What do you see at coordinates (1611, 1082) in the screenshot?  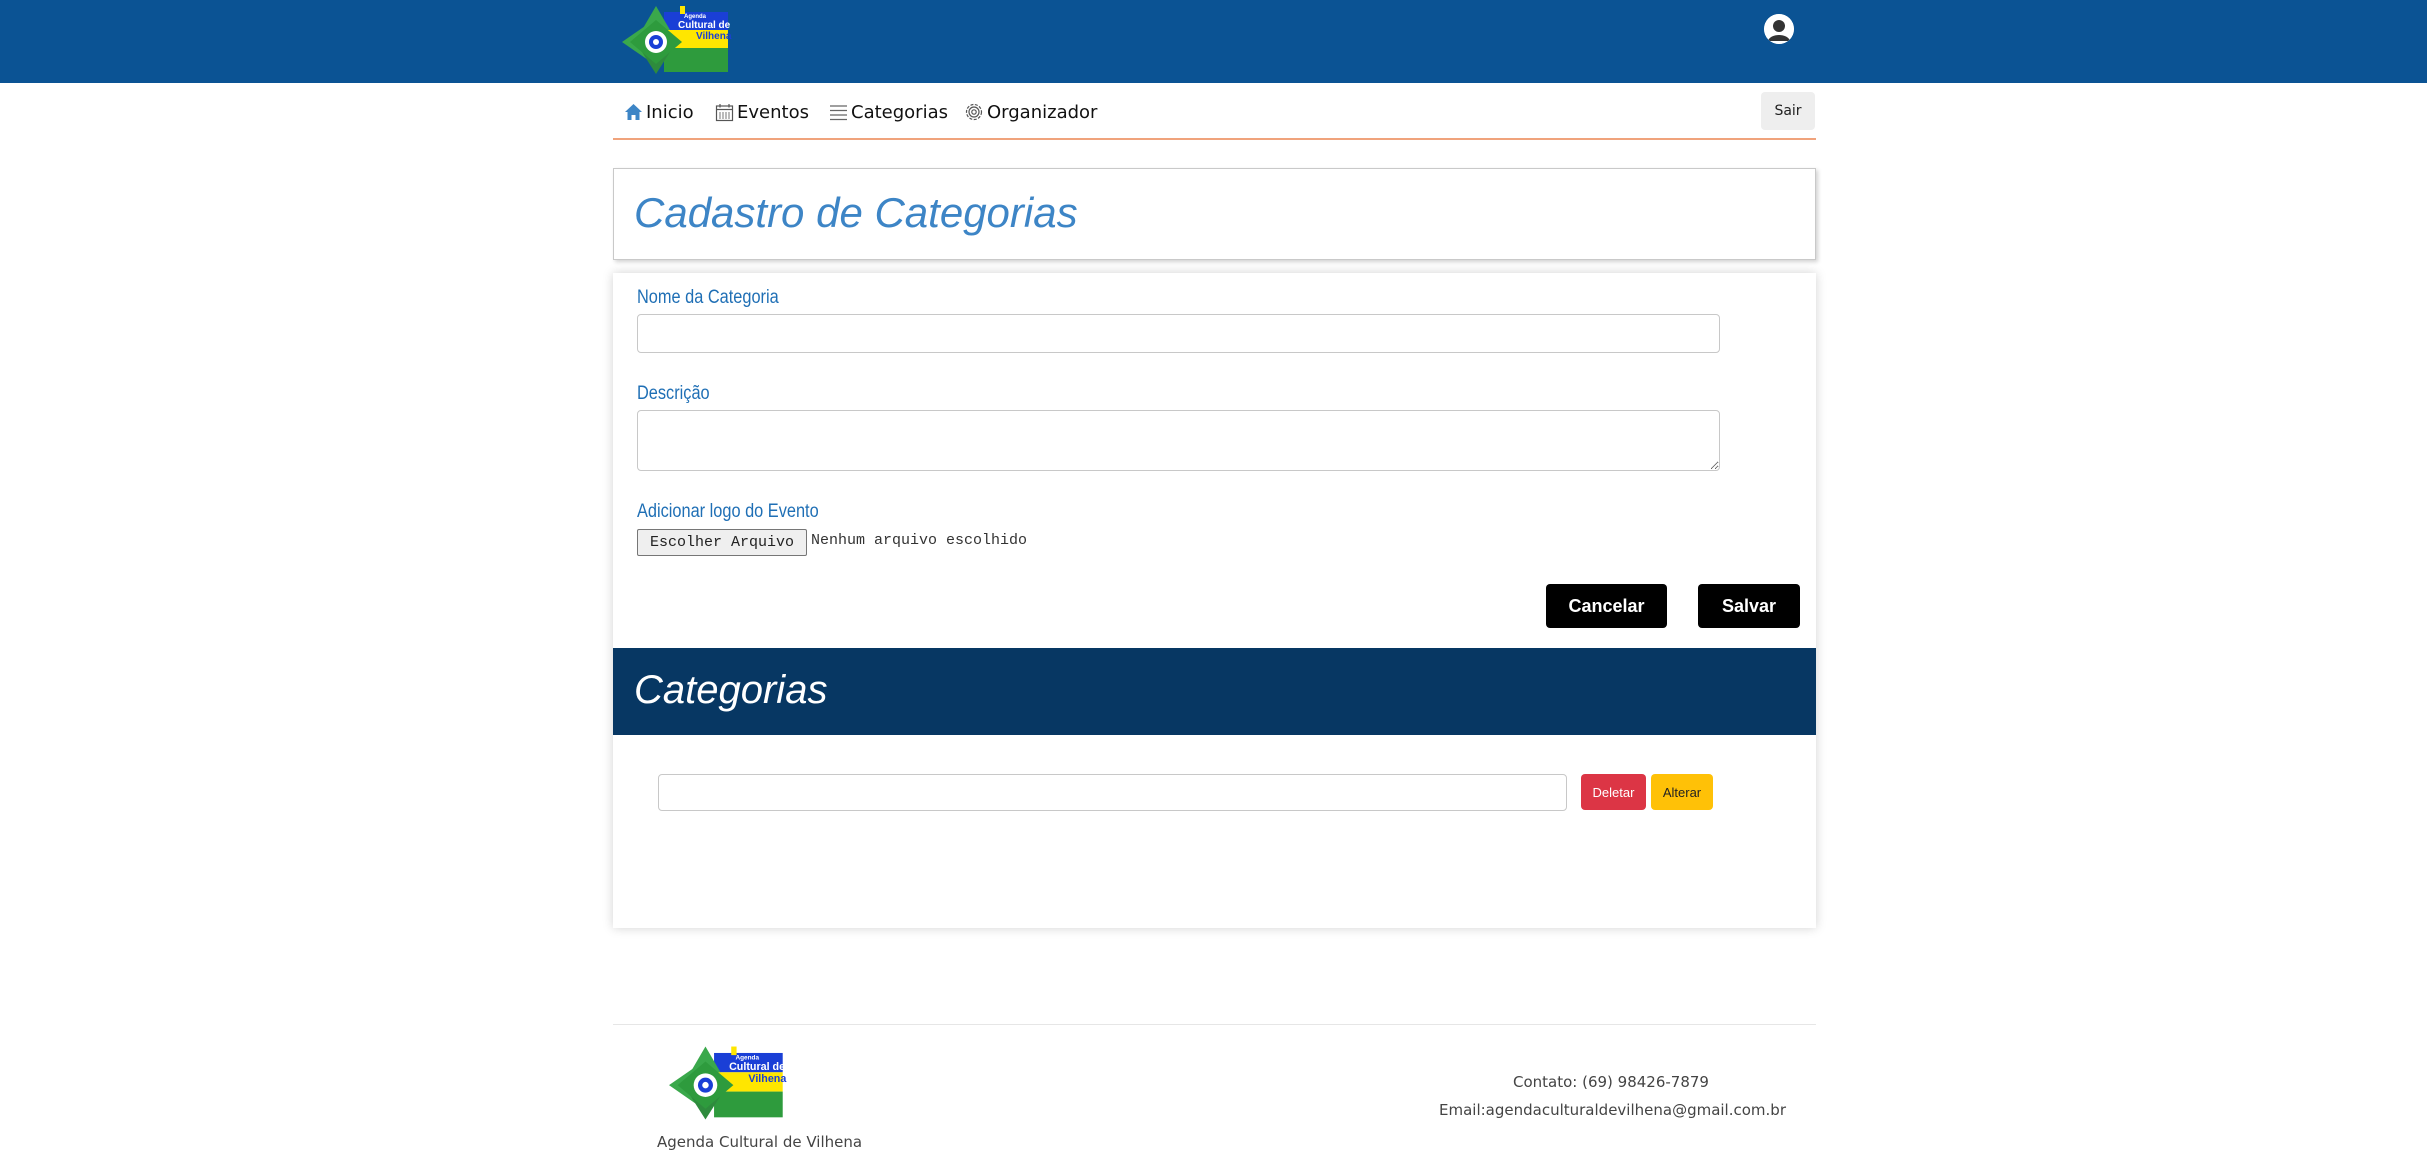 I see `footer-contact: Contato: (69) 98426-7879` at bounding box center [1611, 1082].